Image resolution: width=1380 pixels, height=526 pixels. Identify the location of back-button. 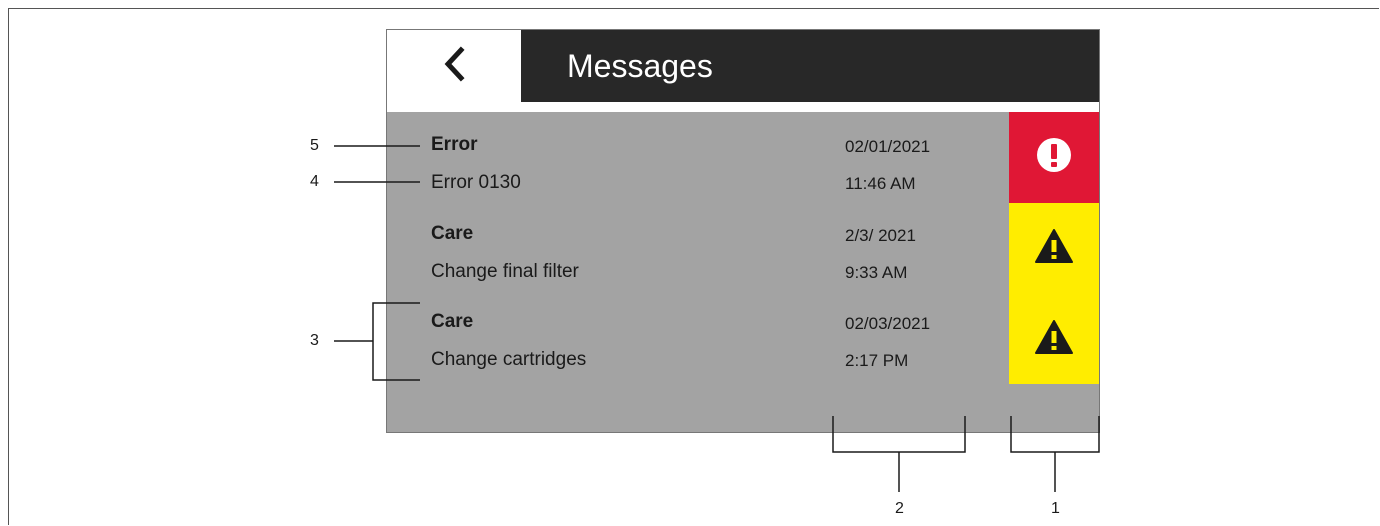
(454, 66).